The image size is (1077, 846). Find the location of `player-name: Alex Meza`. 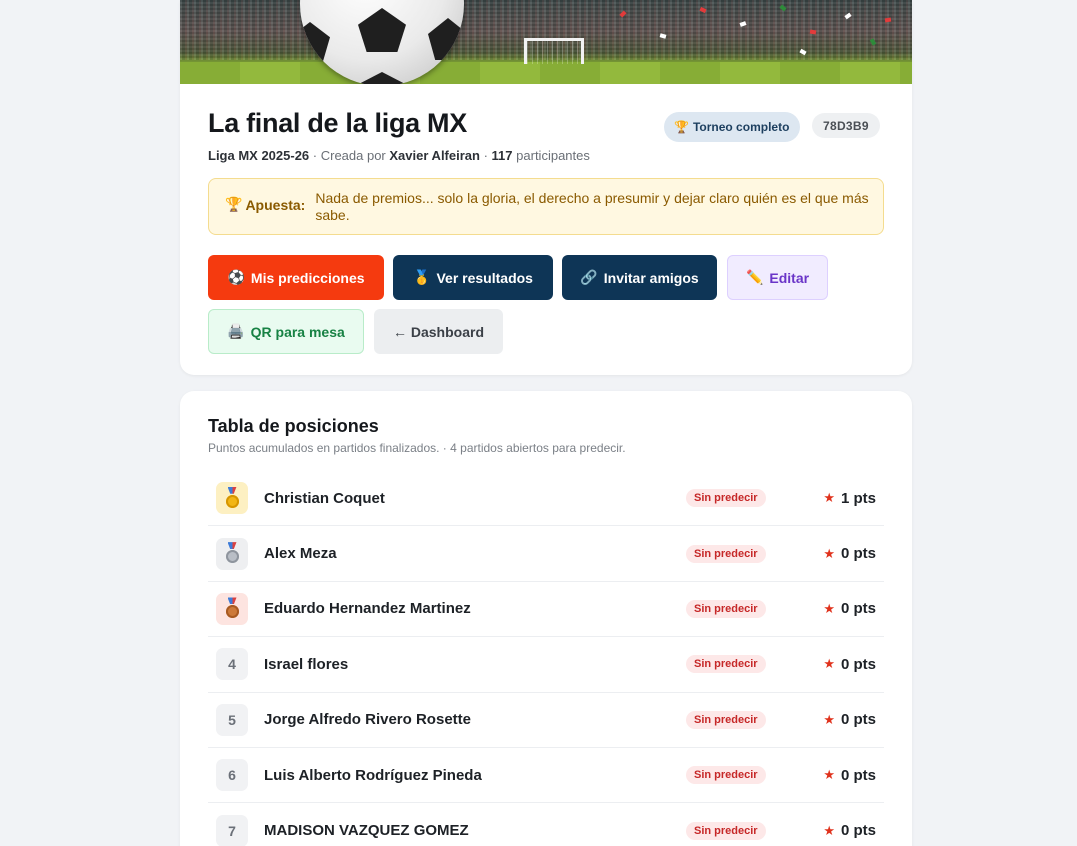

player-name: Alex Meza is located at coordinates (300, 554).